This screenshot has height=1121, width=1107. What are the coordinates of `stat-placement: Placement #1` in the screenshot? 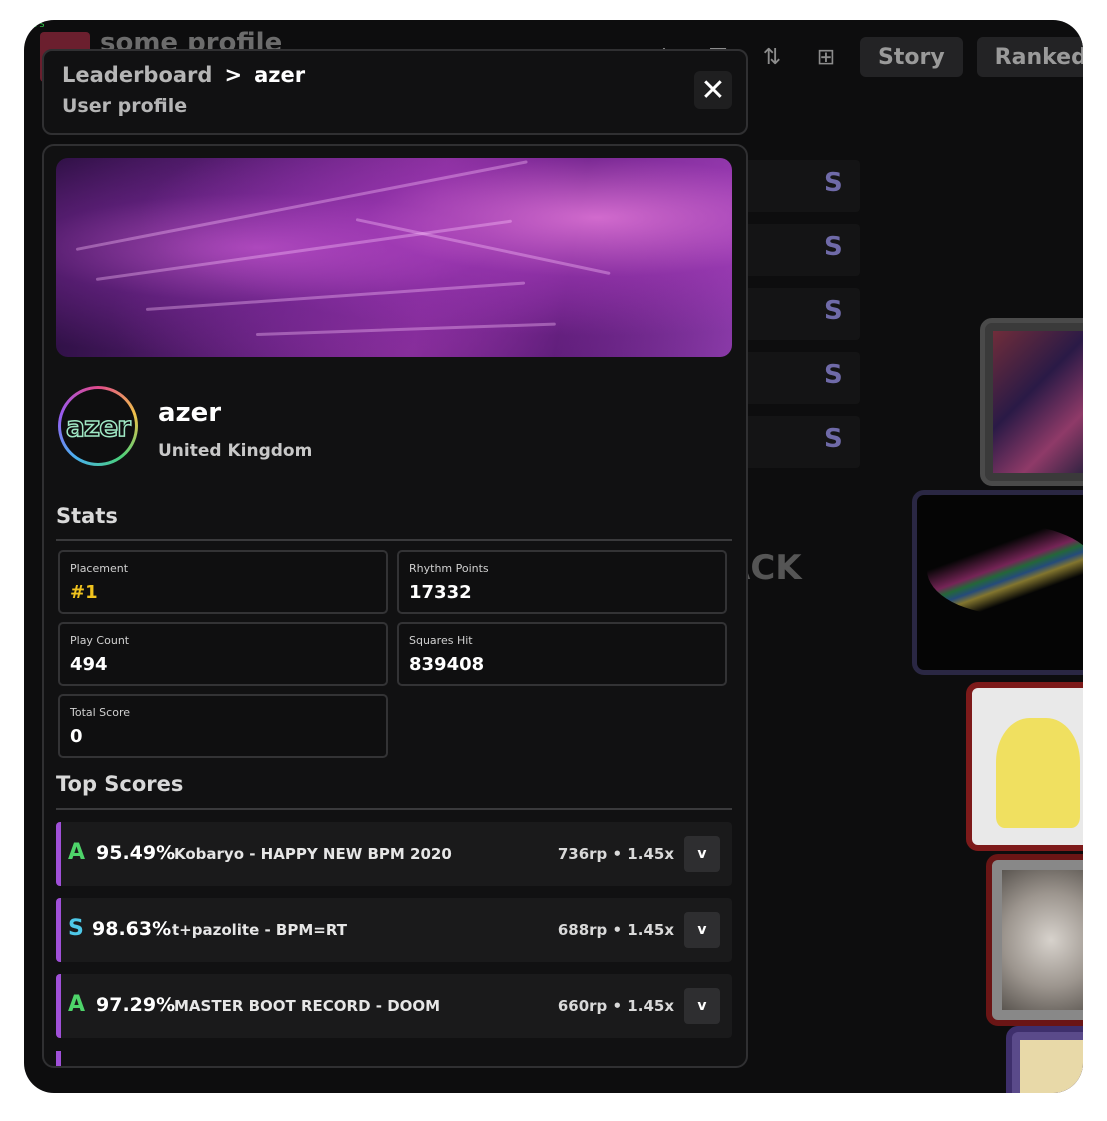 It's located at (223, 582).